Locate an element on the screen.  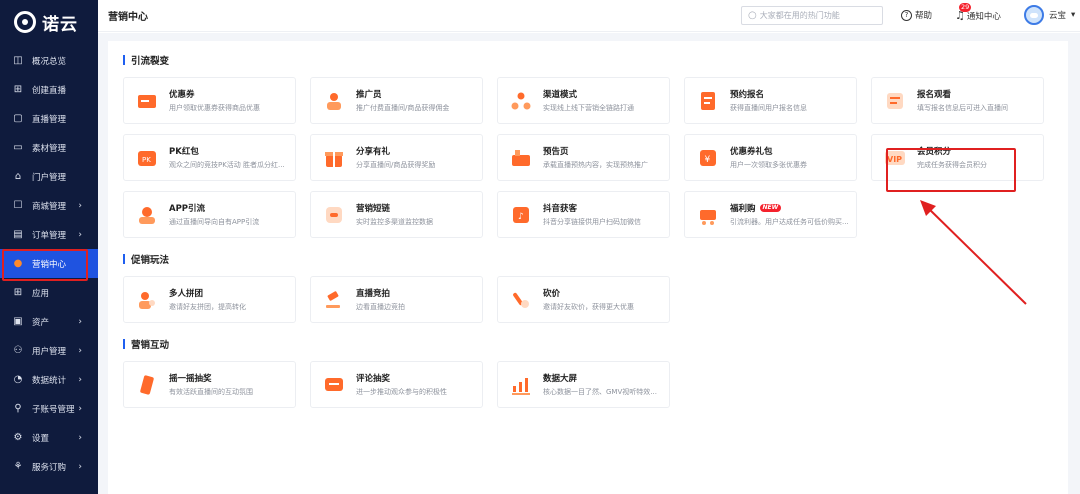
feature-card-title-text: 优惠券 is located at coordinates (182, 95).